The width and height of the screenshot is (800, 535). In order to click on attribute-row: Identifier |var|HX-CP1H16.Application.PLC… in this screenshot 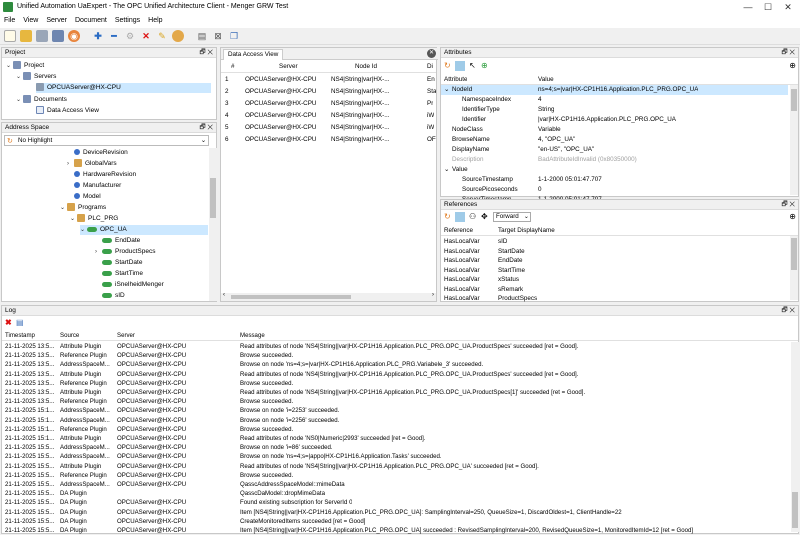, I will do `click(614, 120)`.